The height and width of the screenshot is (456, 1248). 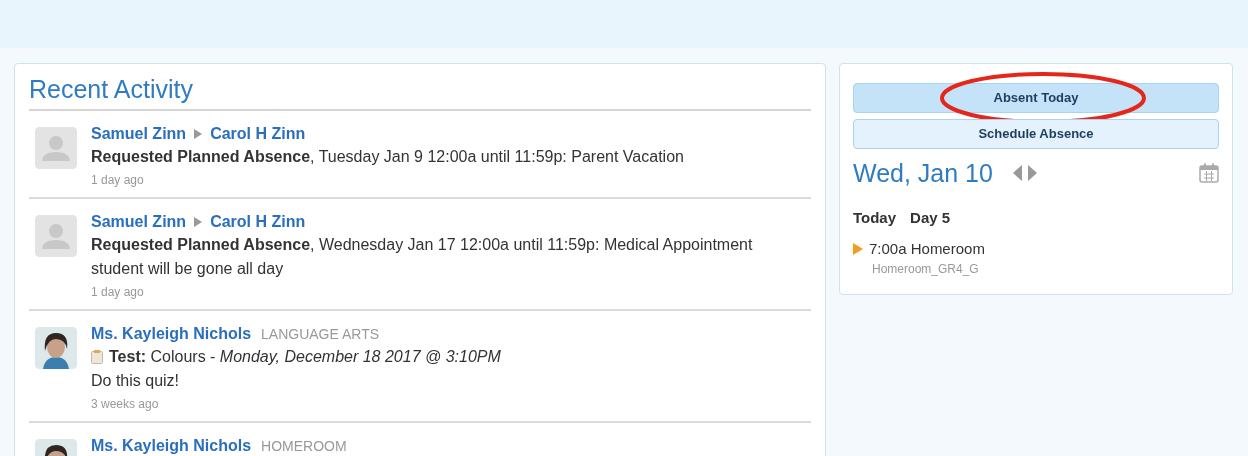 I want to click on activity-text: Requested Planned Absence, Wednesday Jan 17 12:00a until 11:59p: Medical Appointment, so click(x=422, y=245).